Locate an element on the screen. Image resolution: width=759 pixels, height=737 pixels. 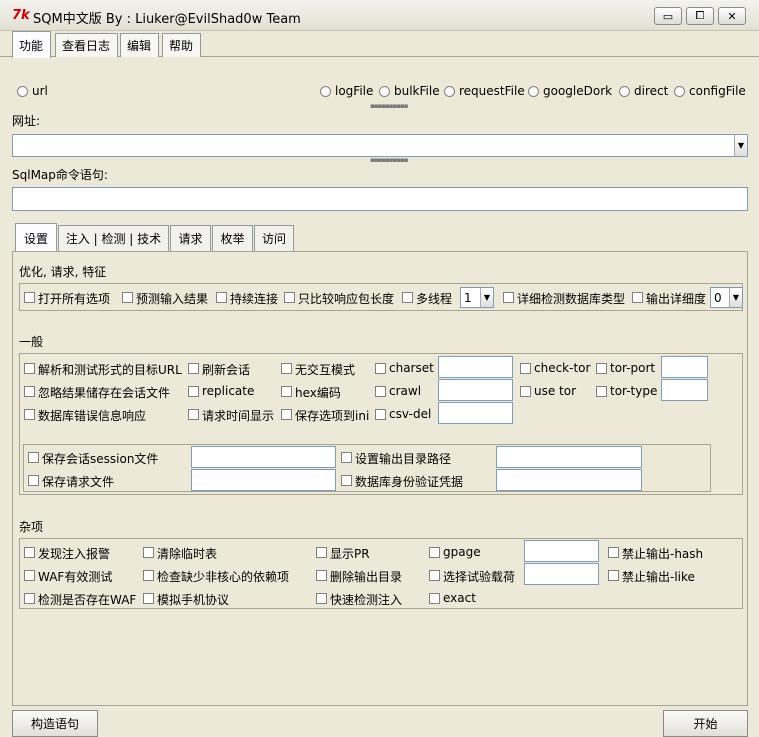
checkbox-eta is located at coordinates (193, 414).